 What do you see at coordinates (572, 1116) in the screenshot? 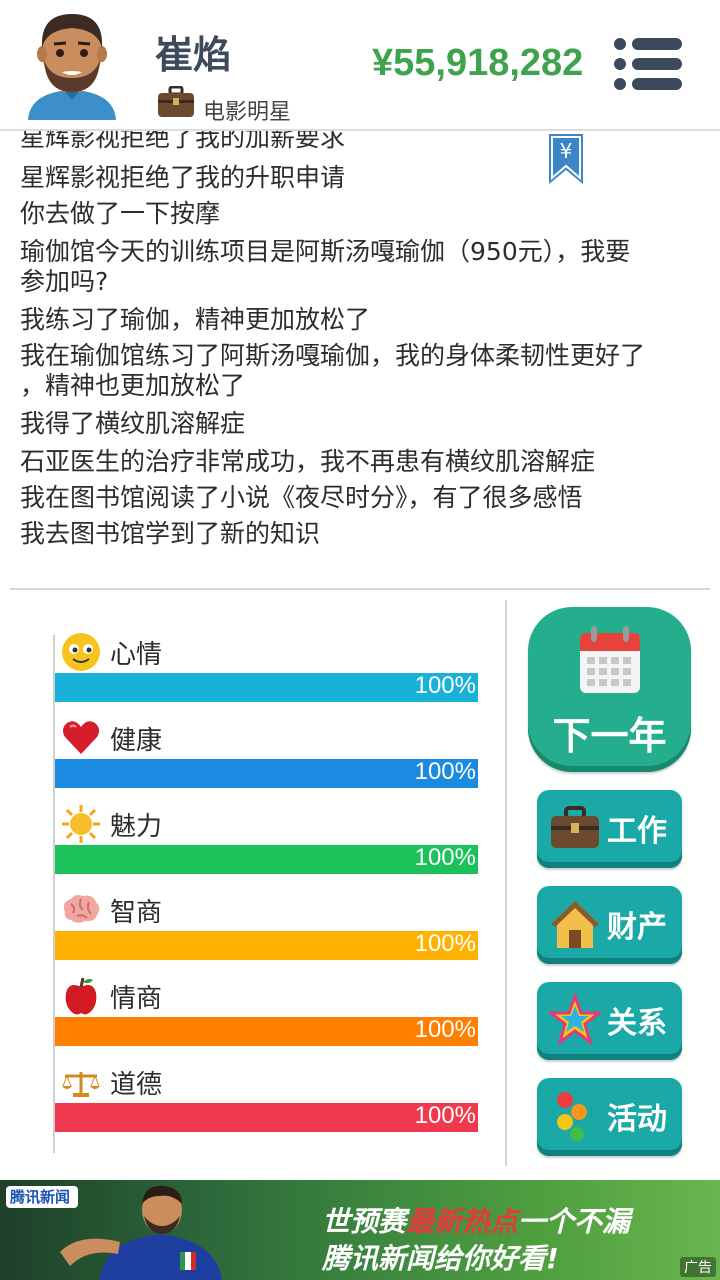
I see `activities-icon` at bounding box center [572, 1116].